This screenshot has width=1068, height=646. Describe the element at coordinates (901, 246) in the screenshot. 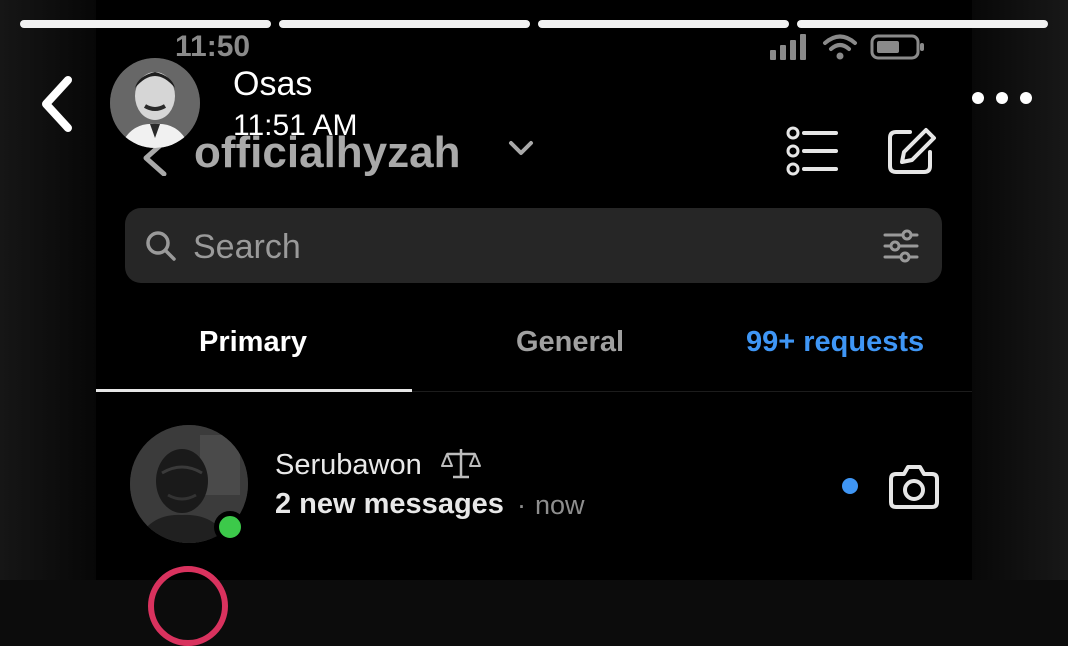

I see `filter-icon` at that location.